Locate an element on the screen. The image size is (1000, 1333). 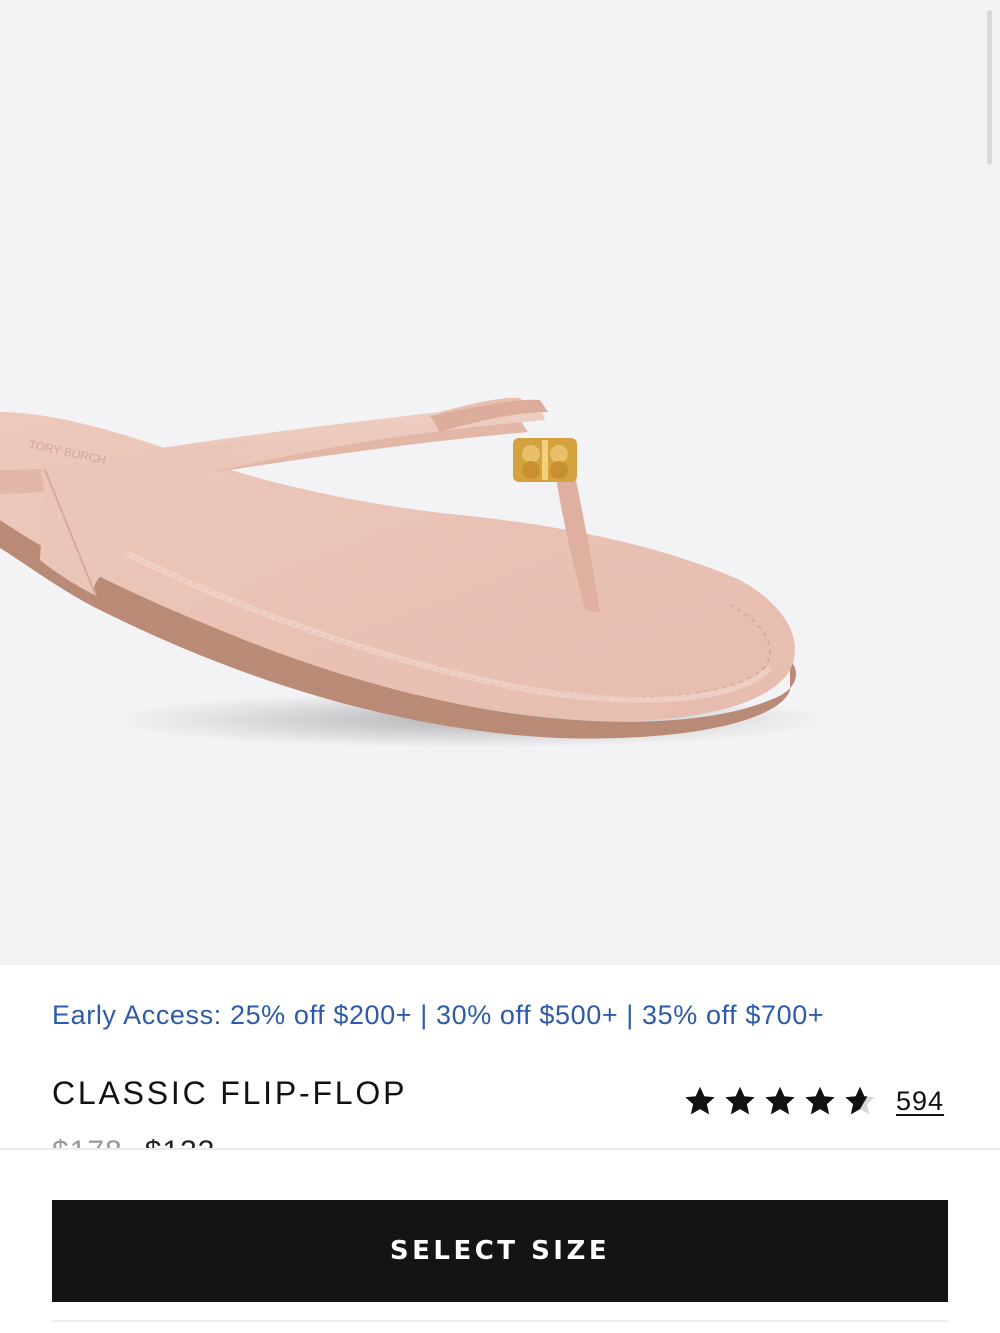
product-title: CLASSIC FLIP-FLOP is located at coordinates (230, 1093).